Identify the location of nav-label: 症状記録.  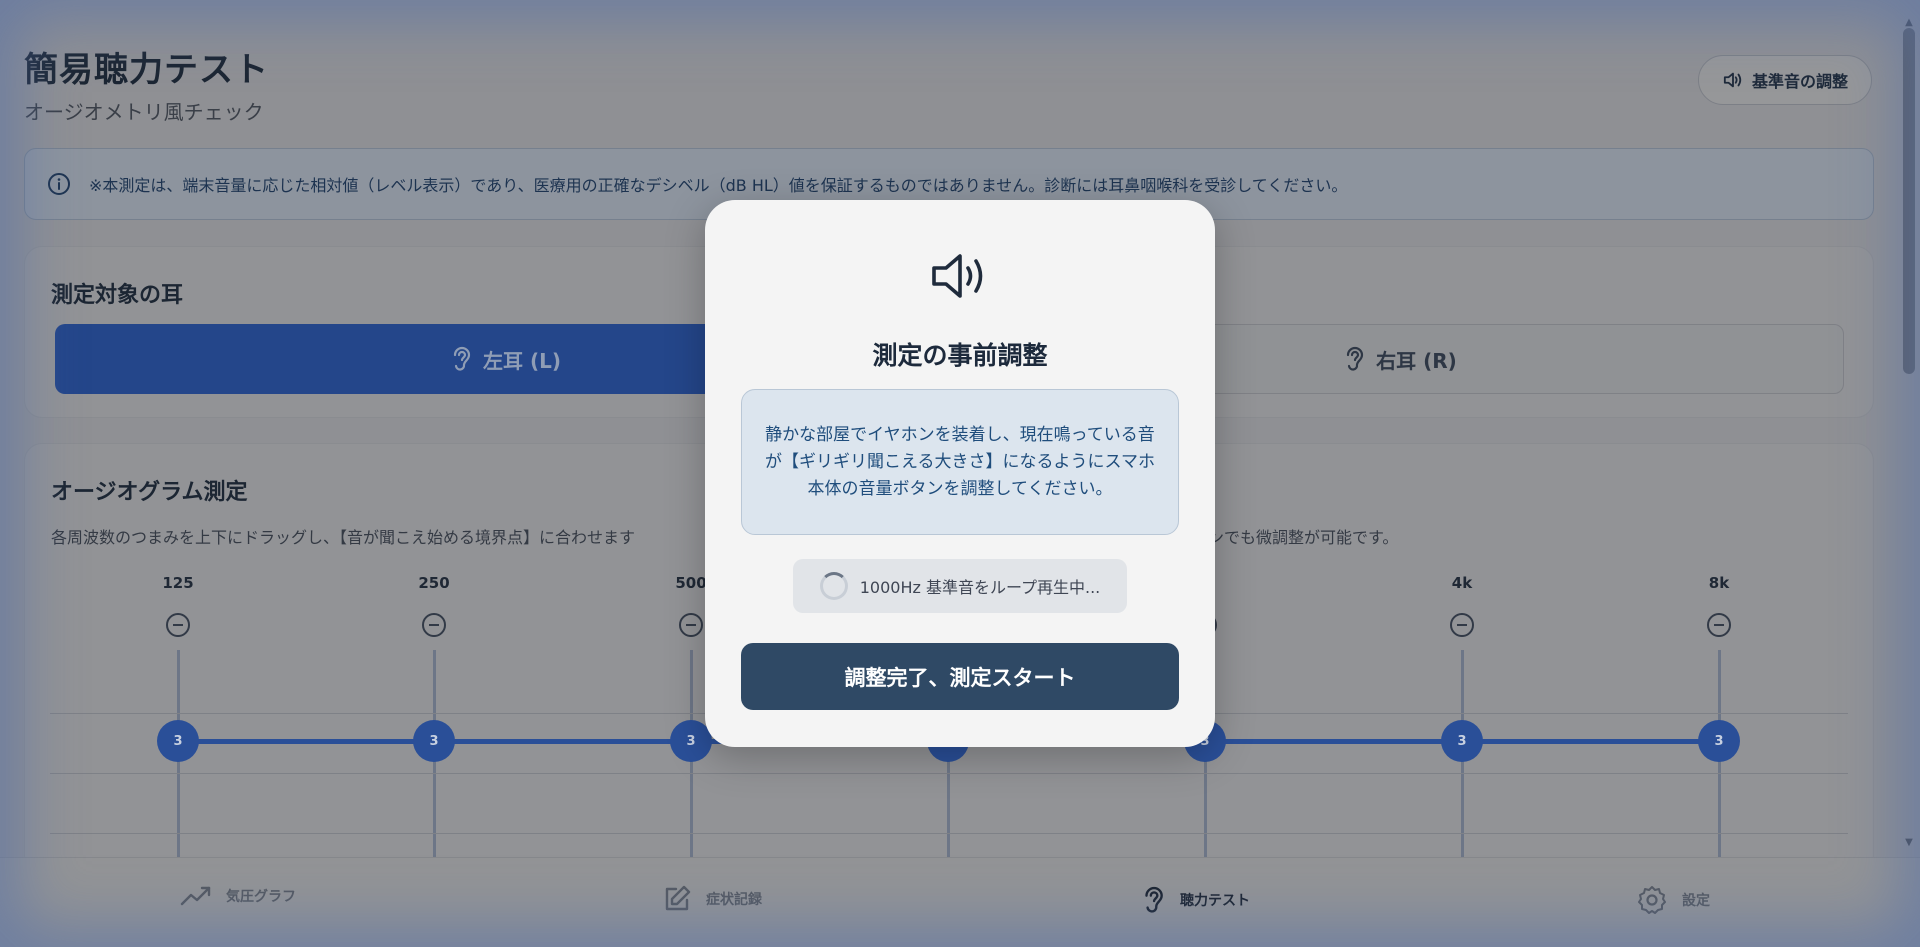
(734, 900).